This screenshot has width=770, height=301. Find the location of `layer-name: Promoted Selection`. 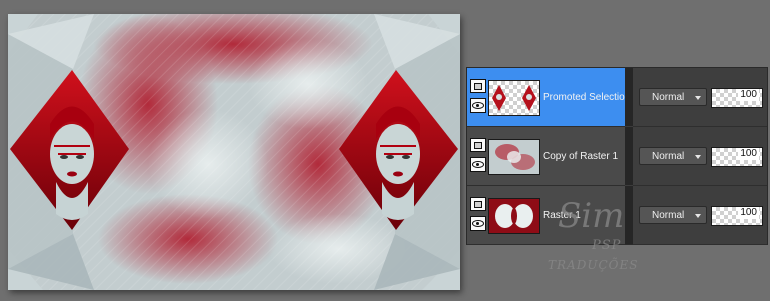

layer-name: Promoted Selection is located at coordinates (587, 97).